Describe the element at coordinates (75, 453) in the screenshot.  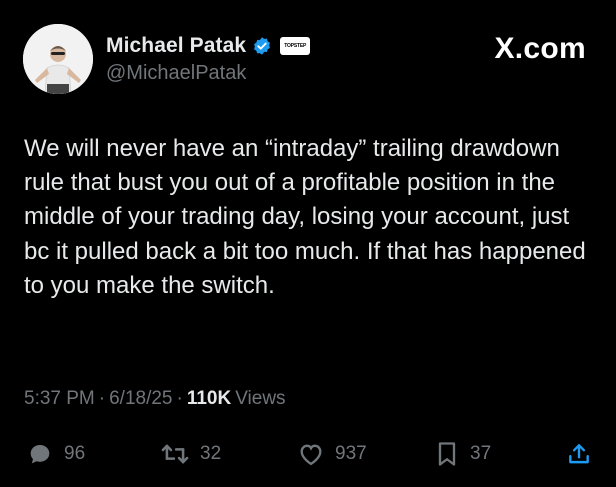
I see `reply-count: 96` at that location.